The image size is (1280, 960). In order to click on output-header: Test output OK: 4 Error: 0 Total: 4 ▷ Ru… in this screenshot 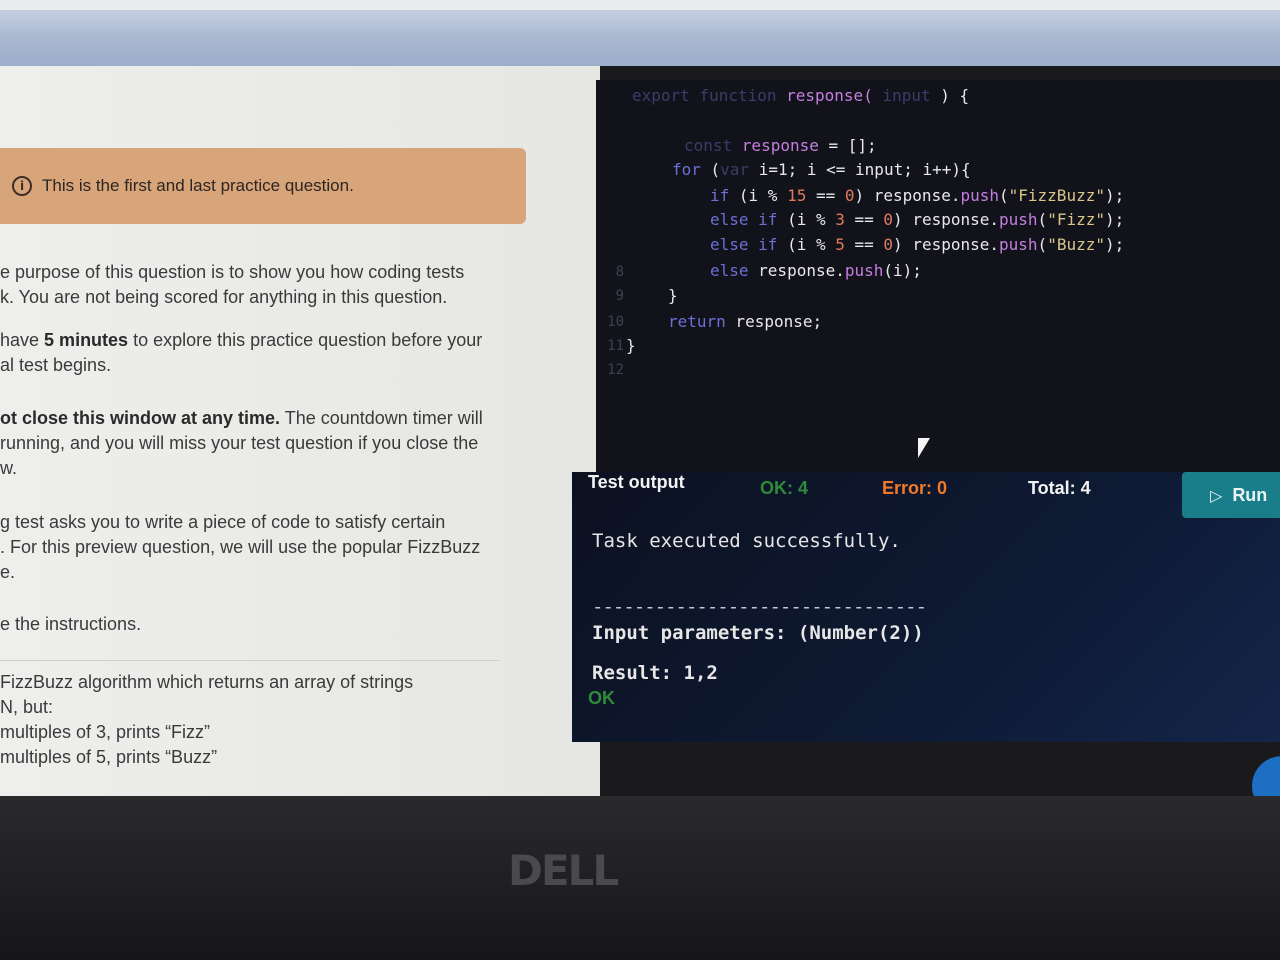, I will do `click(926, 497)`.